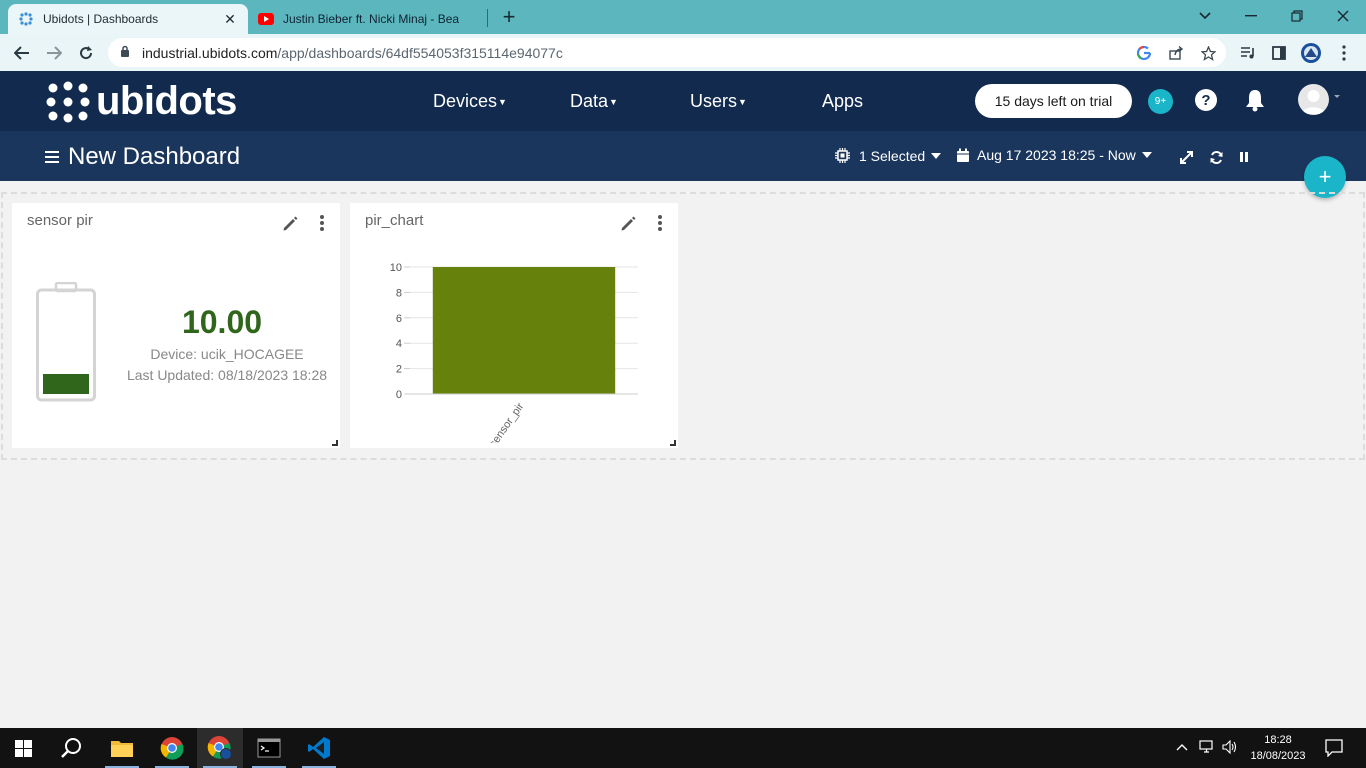 The height and width of the screenshot is (768, 1366). I want to click on chrome-profile-icon, so click(220, 748).